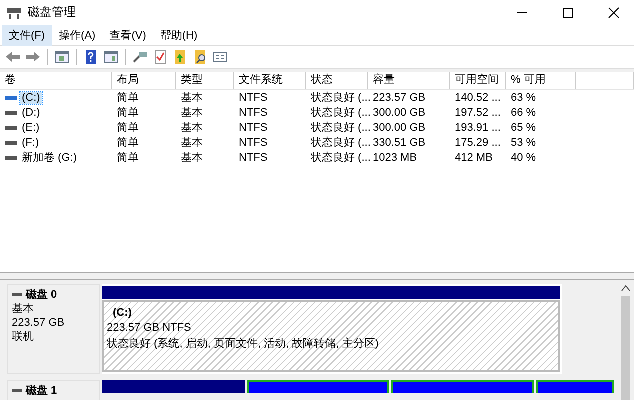 This screenshot has height=400, width=634. I want to click on table-cell-text: 65 %, so click(524, 128).